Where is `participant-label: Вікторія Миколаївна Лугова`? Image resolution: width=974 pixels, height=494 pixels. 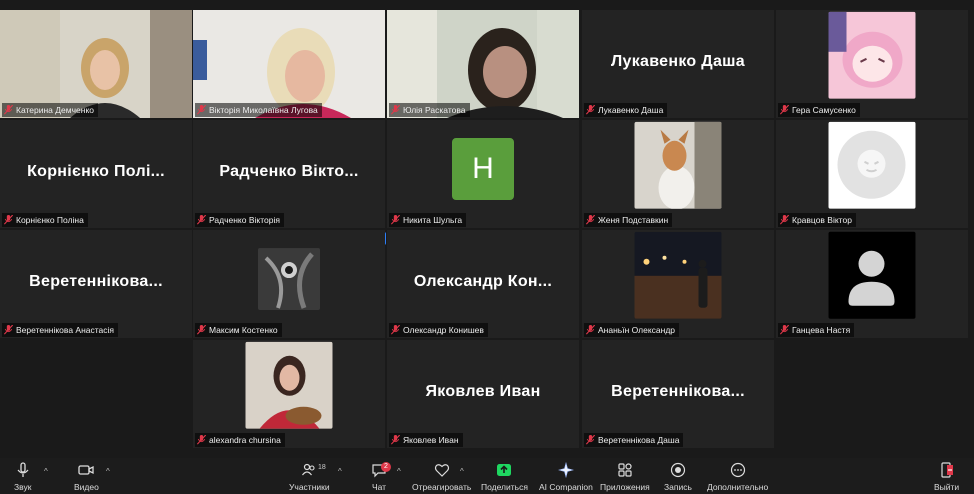
participant-label: Вікторія Миколаївна Лугова is located at coordinates (258, 110).